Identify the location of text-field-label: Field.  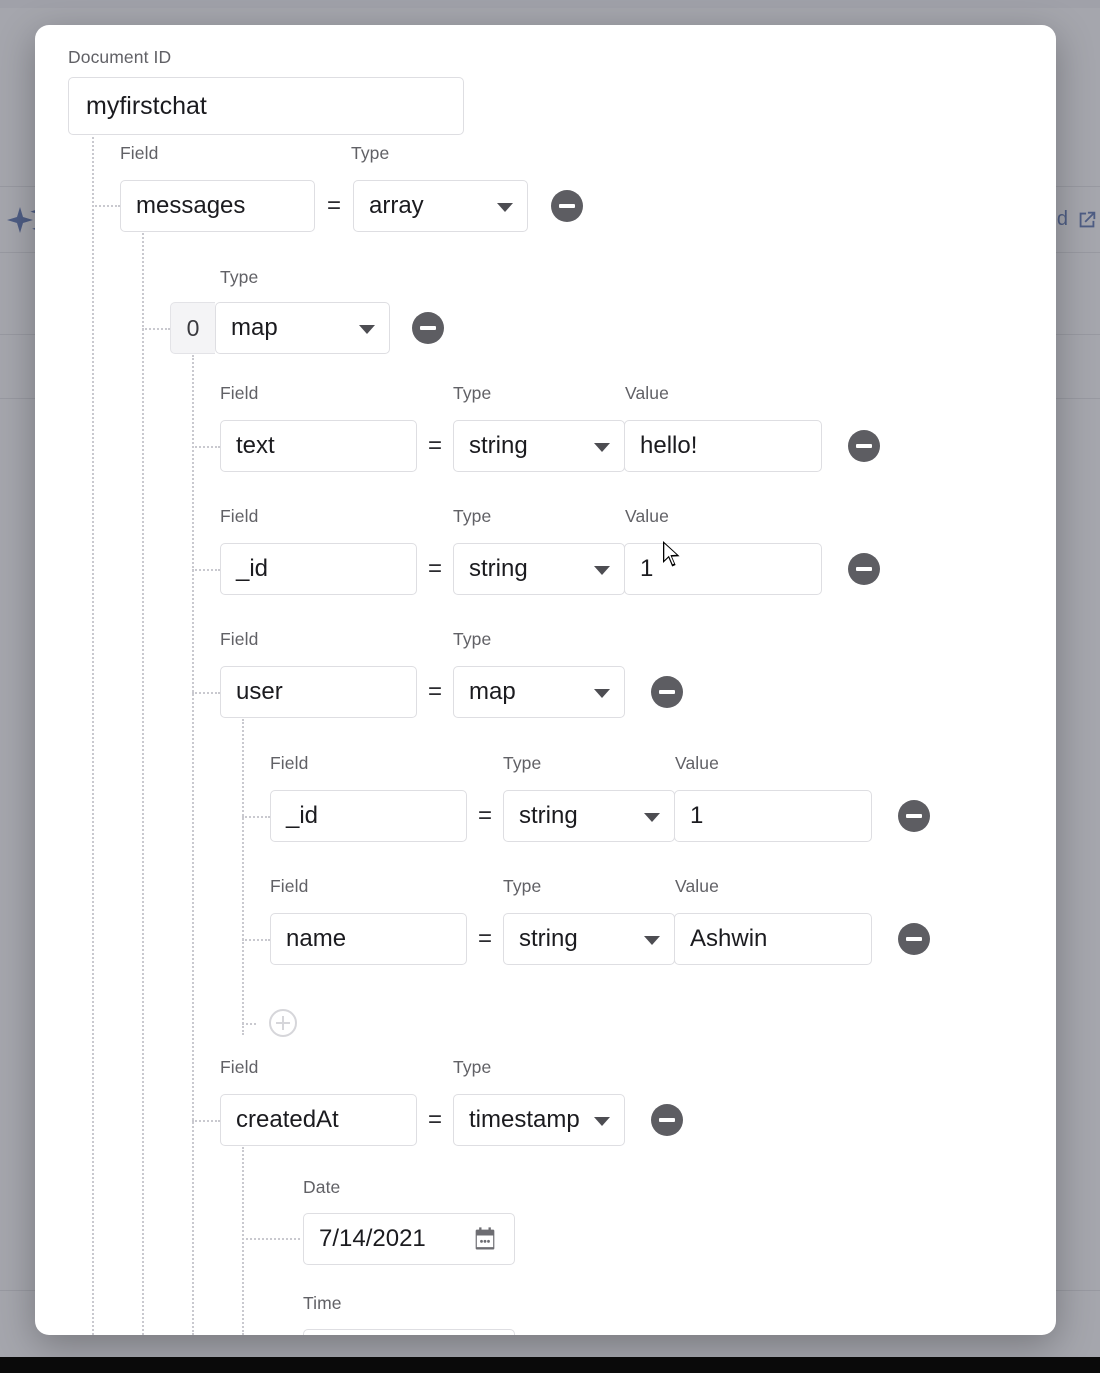
(239, 393).